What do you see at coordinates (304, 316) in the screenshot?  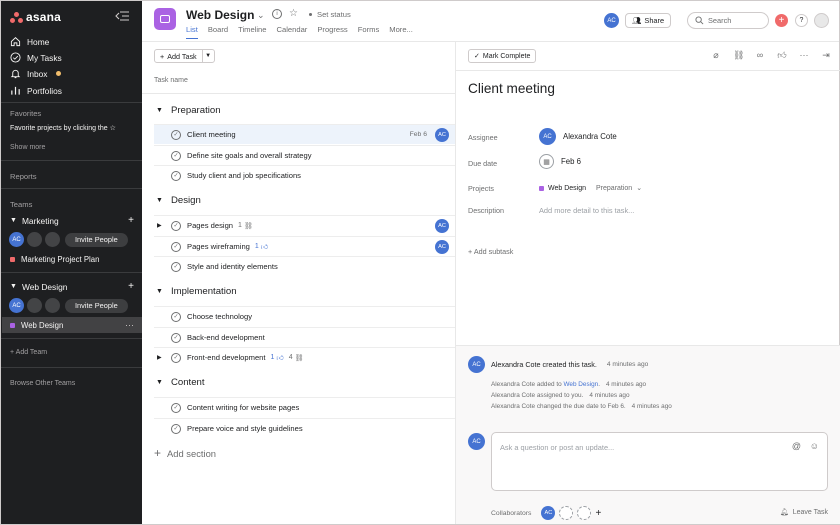 I see `task-row: ✓ Choose technology` at bounding box center [304, 316].